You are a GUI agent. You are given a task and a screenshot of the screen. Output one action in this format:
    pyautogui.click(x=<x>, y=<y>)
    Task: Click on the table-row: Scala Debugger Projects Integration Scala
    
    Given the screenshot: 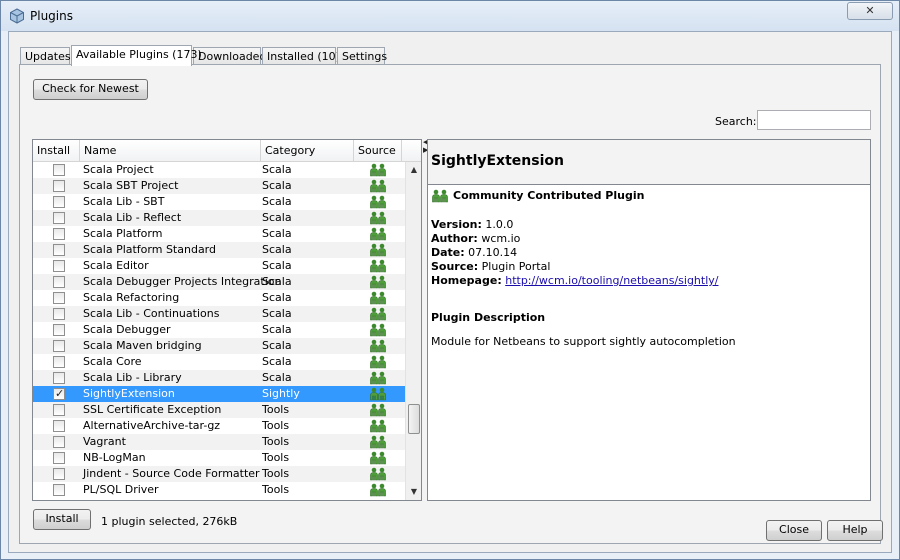 What is the action you would take?
    pyautogui.click(x=219, y=282)
    